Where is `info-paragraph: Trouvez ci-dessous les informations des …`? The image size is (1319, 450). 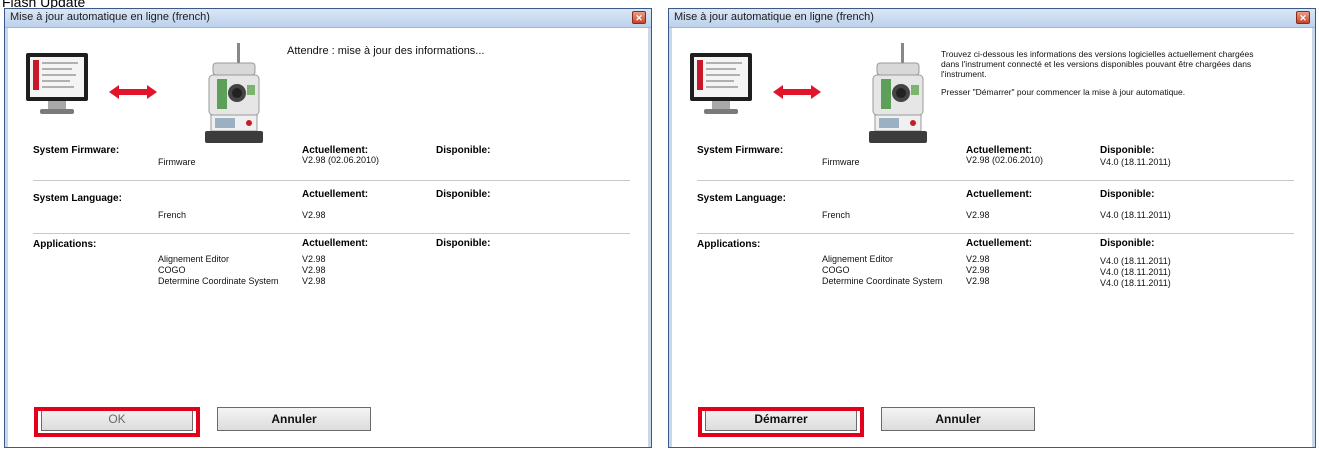 info-paragraph: Trouvez ci-dessous les informations des … is located at coordinates (1097, 64).